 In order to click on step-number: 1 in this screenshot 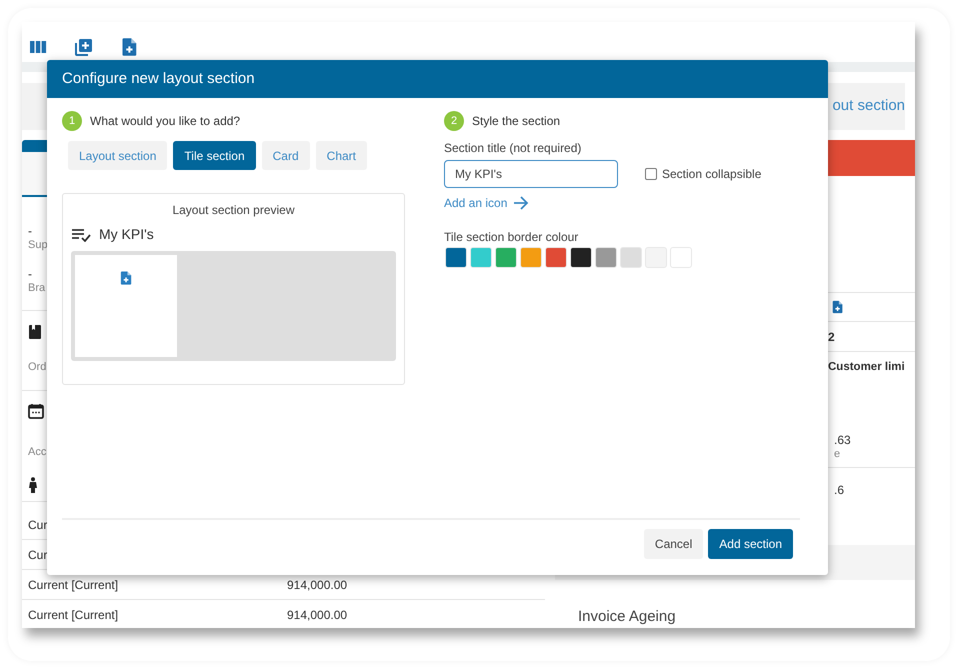, I will do `click(72, 121)`.